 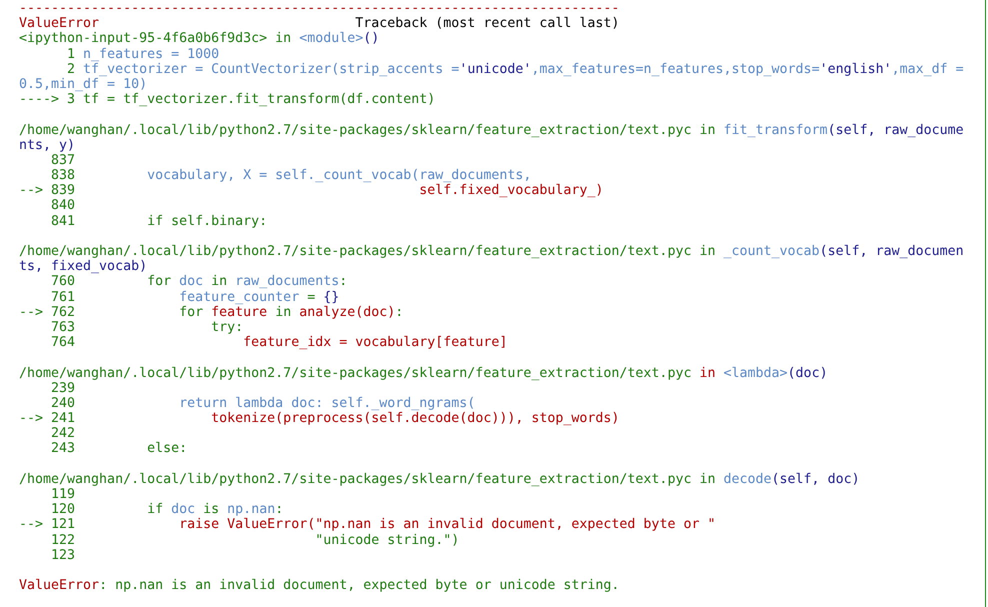 What do you see at coordinates (63, 388) in the screenshot?
I see `traceback-line: 239` at bounding box center [63, 388].